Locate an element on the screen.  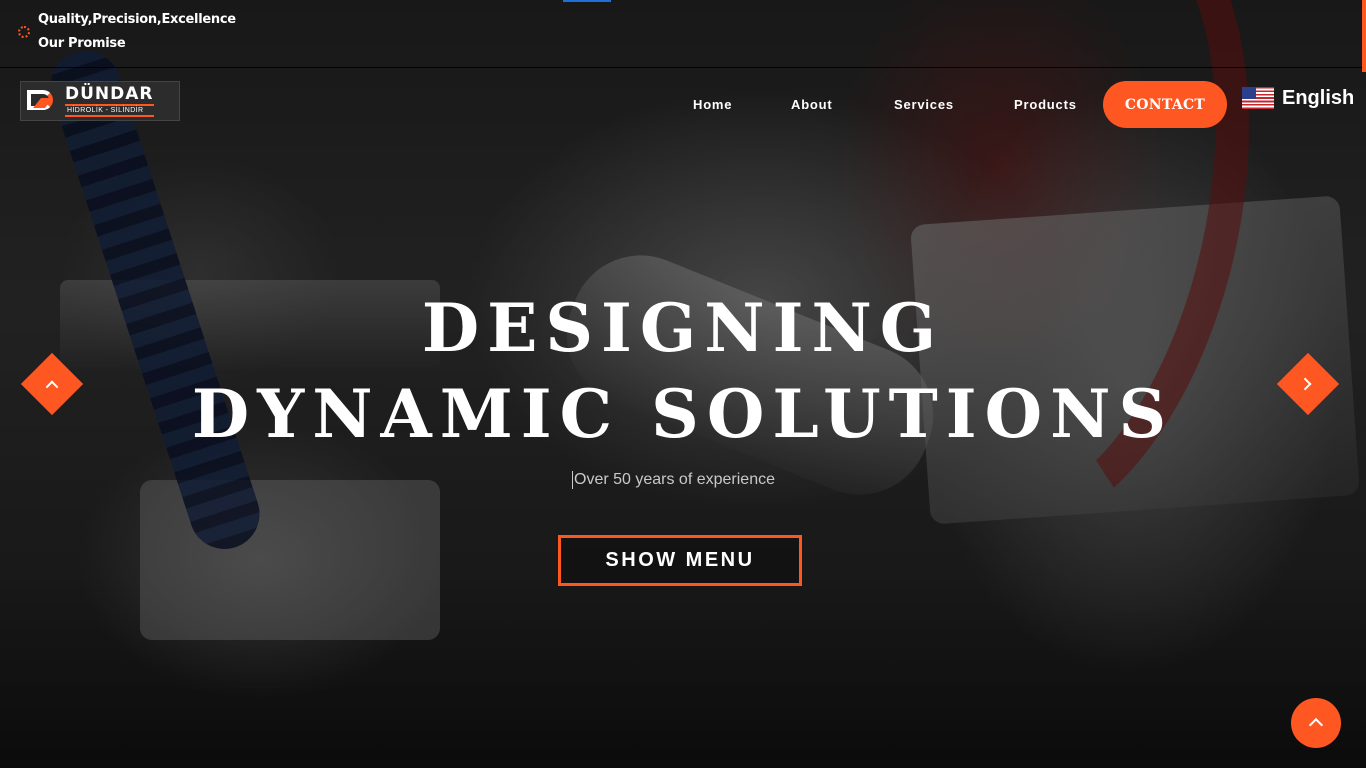
promise-line-2: Our Promise is located at coordinates (82, 43).